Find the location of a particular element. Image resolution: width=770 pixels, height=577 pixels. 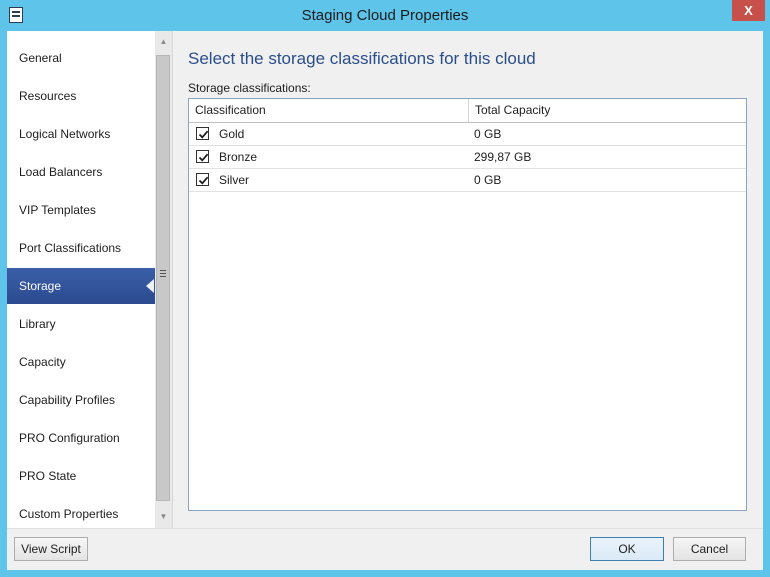

table-row: Bronze 299,87 GB is located at coordinates (467, 157).